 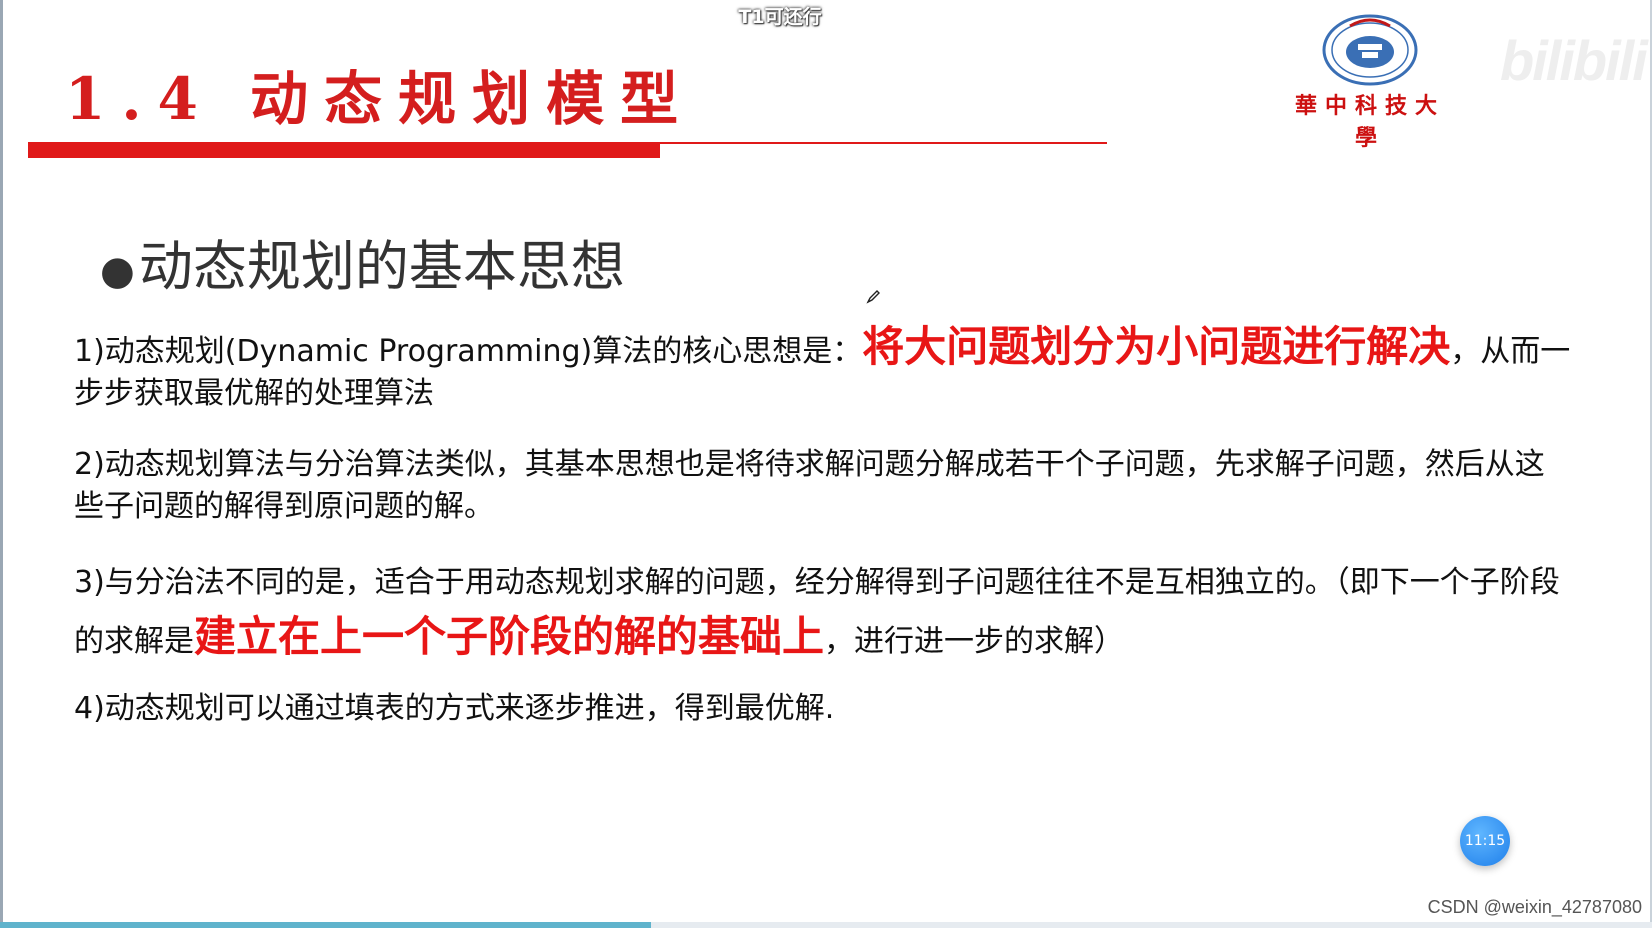 What do you see at coordinates (509, 636) in the screenshot?
I see `paragraph-3-highlight: 建立在上一个子阶段的解的基础上` at bounding box center [509, 636].